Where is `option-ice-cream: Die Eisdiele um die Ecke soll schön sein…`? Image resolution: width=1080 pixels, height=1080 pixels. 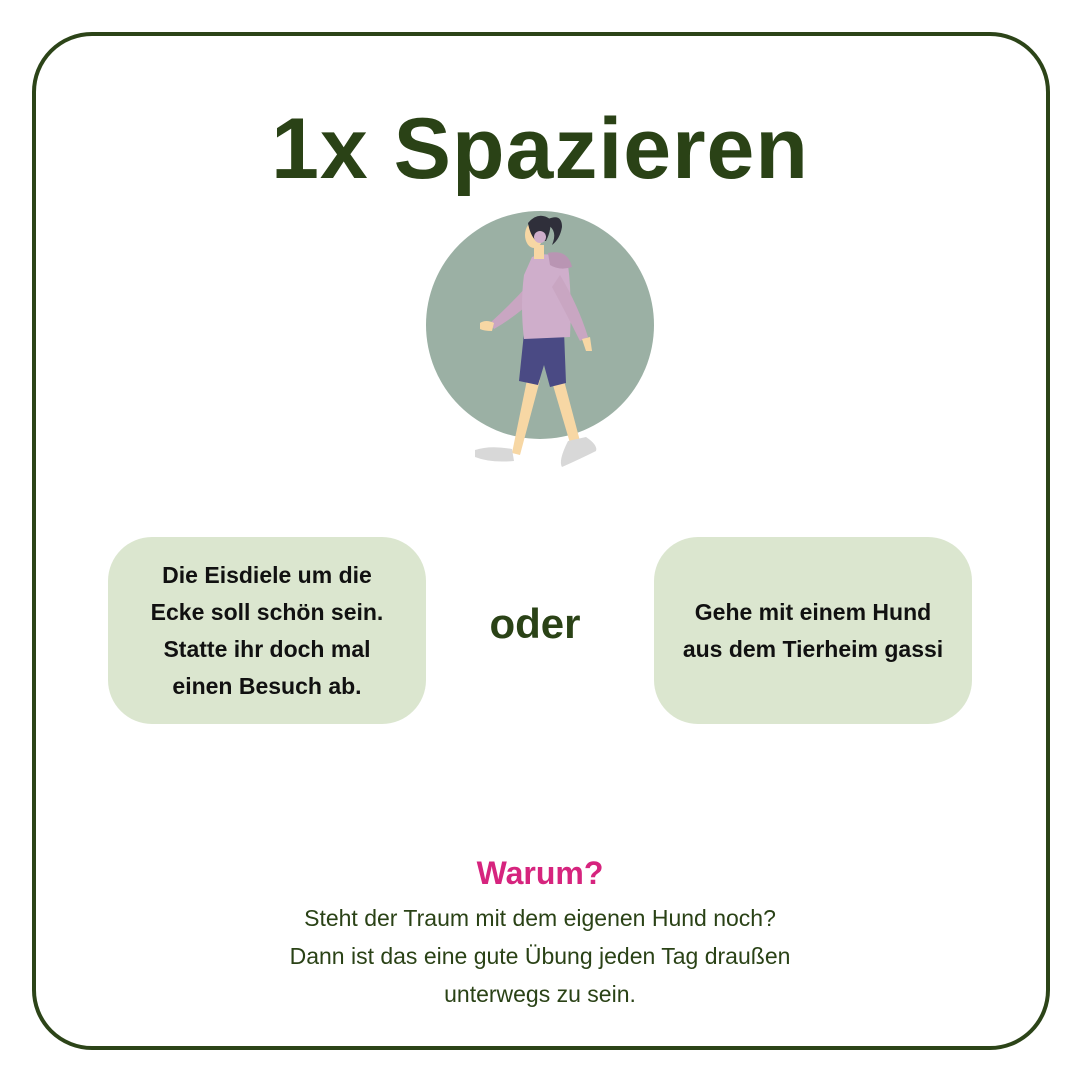
option-ice-cream: Die Eisdiele um die Ecke soll schön sein… is located at coordinates (267, 630).